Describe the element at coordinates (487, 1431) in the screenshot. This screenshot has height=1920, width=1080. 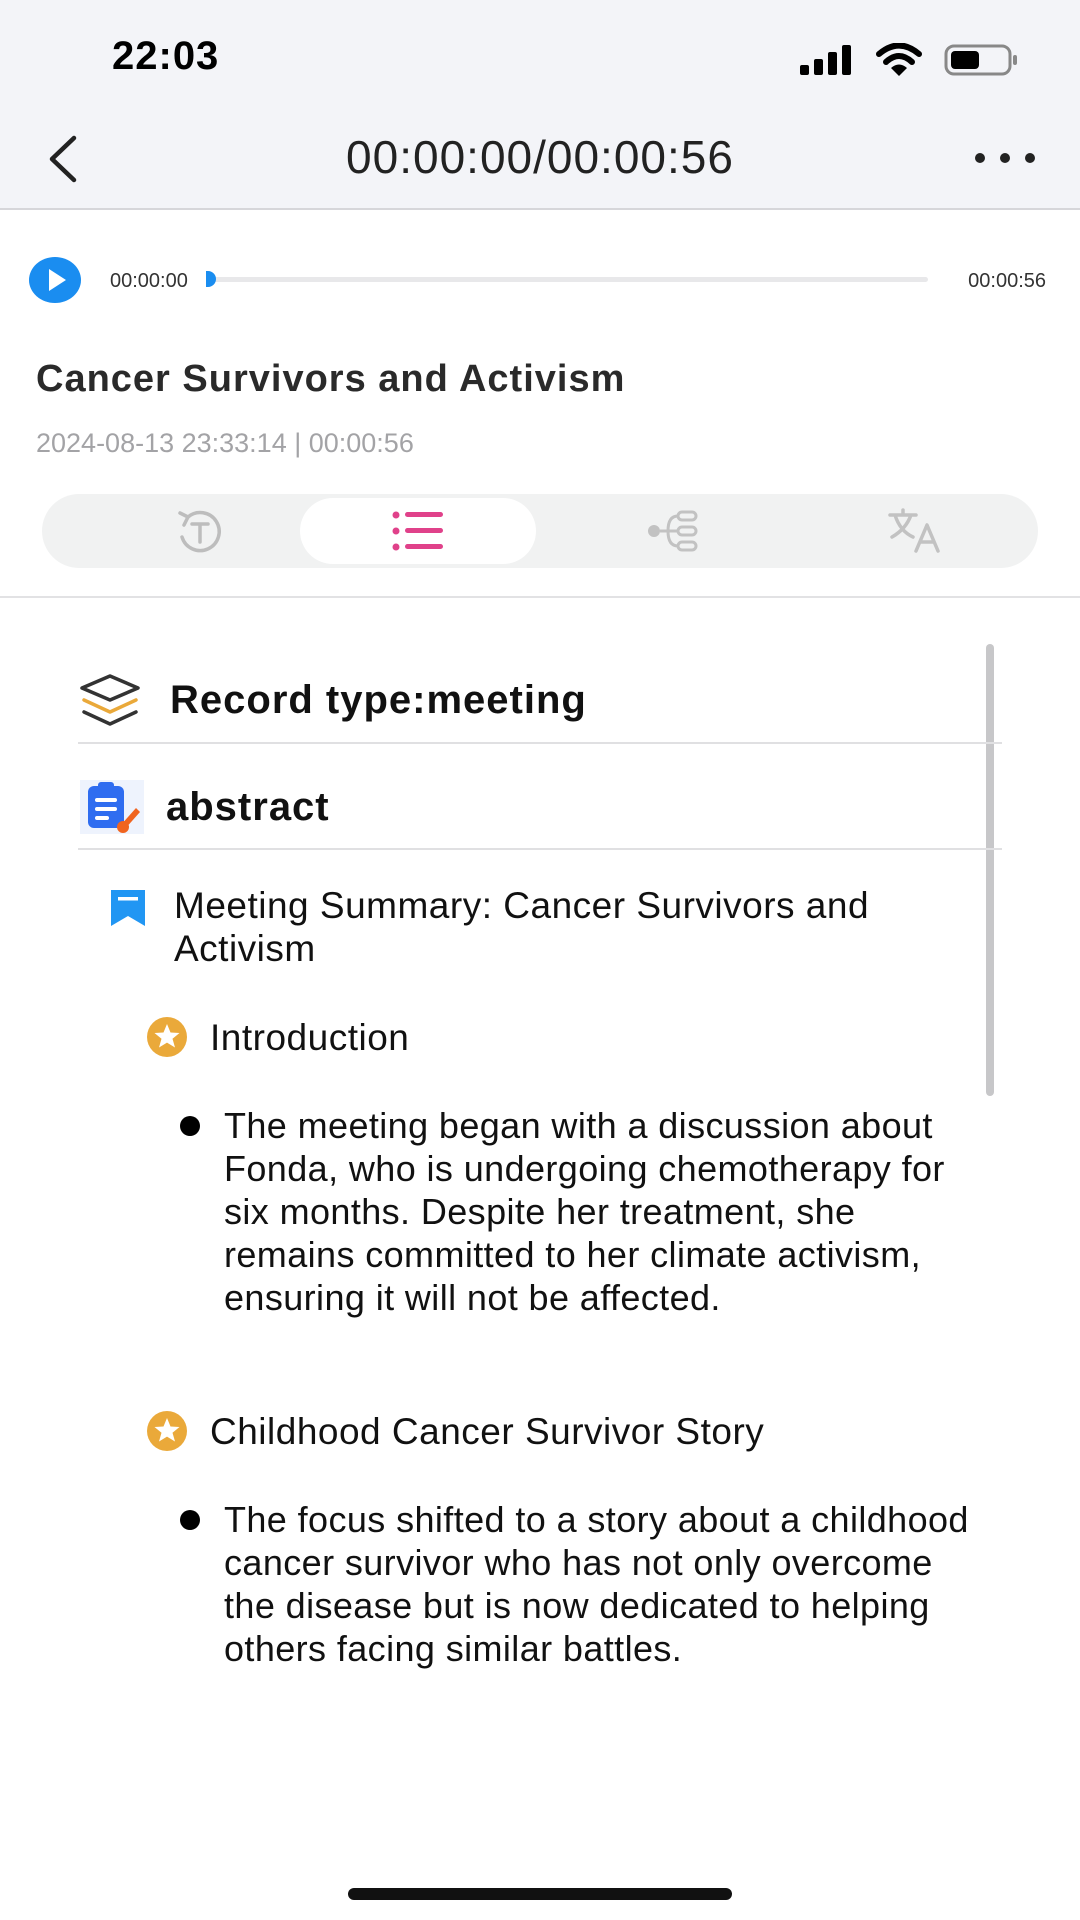
I see `section-heading: Childhood Cancer Survivor Story` at that location.